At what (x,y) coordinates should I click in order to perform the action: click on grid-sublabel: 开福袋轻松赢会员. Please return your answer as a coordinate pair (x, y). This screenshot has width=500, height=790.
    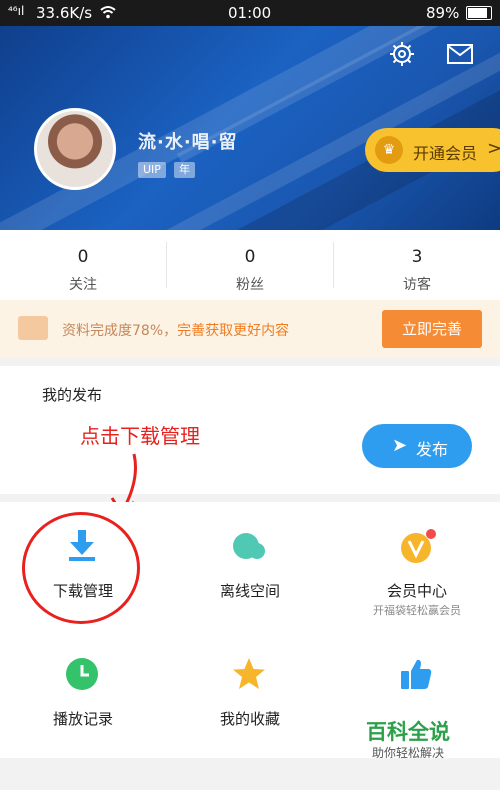
    Looking at the image, I should click on (417, 610).